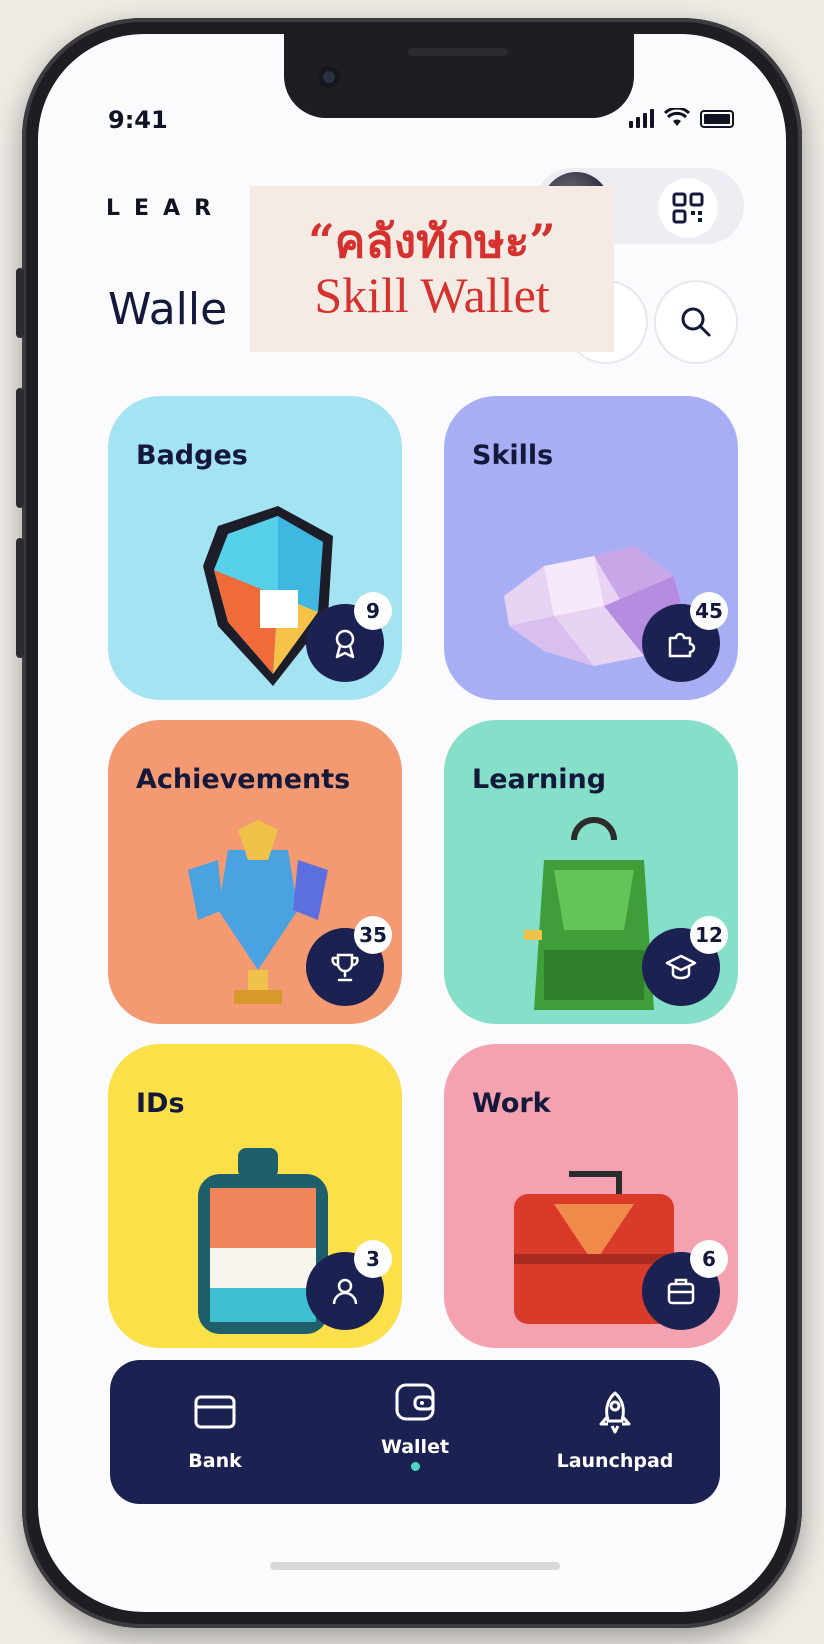 Image resolution: width=824 pixels, height=1644 pixels. I want to click on nav-item-bank: Bank, so click(215, 1432).